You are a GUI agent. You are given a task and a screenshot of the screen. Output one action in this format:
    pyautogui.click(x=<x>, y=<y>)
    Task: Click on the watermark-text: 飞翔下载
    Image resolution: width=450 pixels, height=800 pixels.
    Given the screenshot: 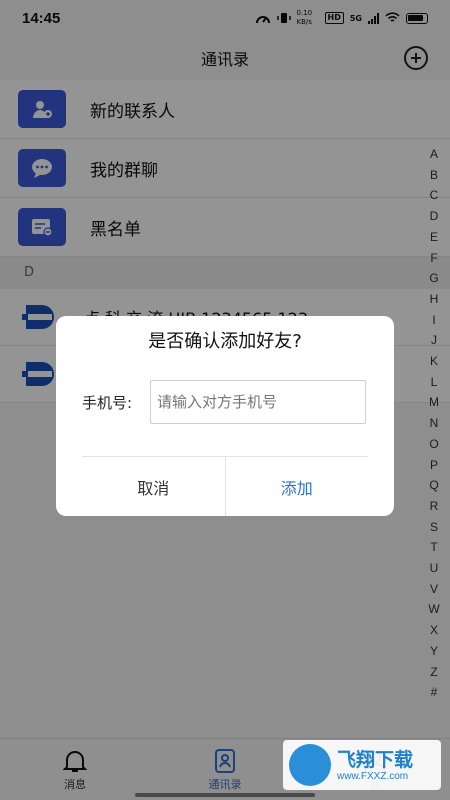 What is the action you would take?
    pyautogui.click(x=375, y=759)
    